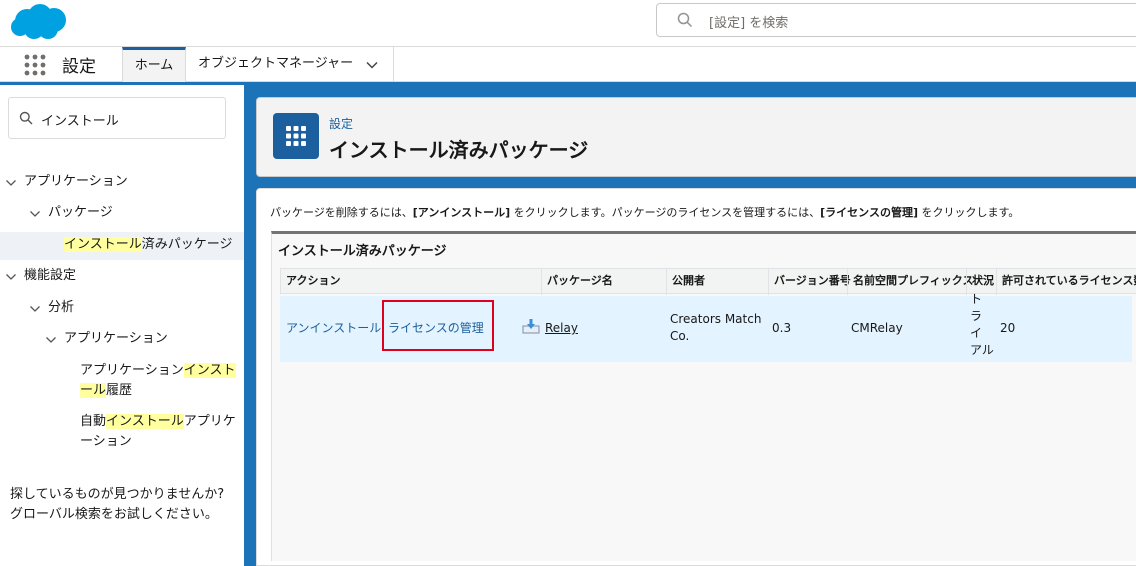 This screenshot has height=566, width=1136. I want to click on tree-item-applications: アプリケーション, so click(76, 182).